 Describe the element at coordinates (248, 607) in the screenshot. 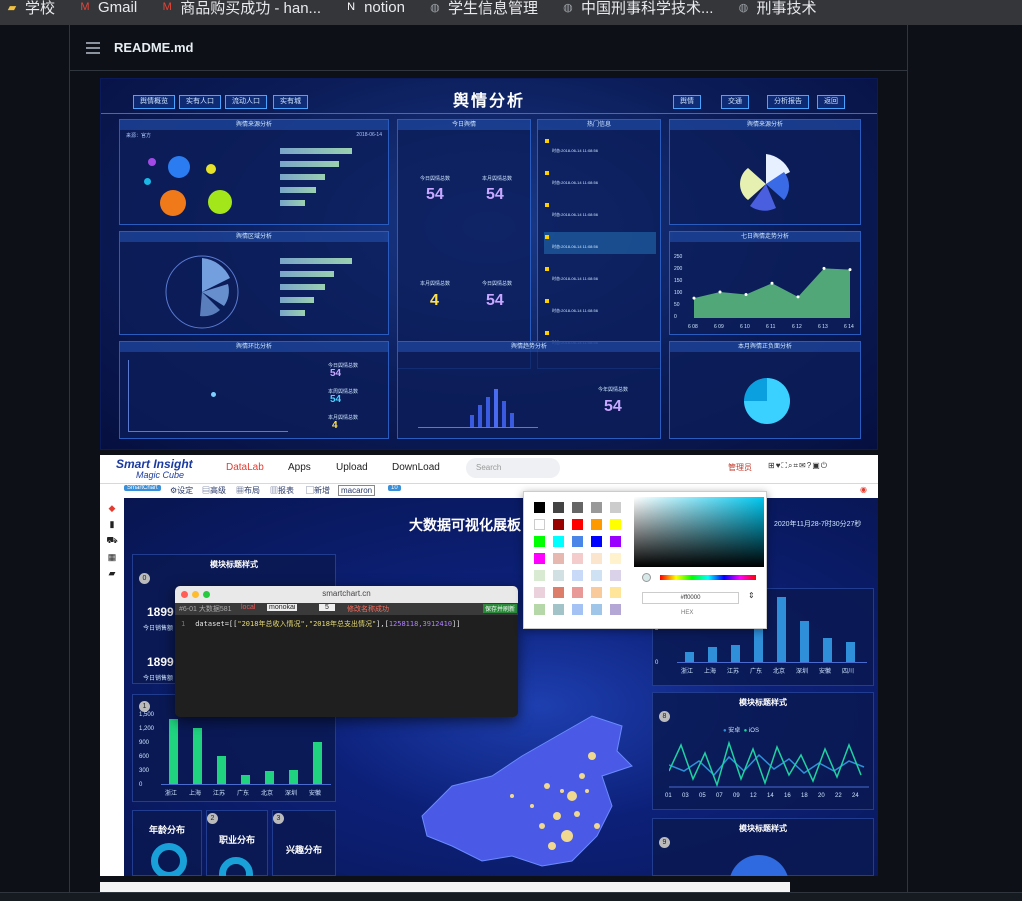

I see `local-toggle: local` at that location.